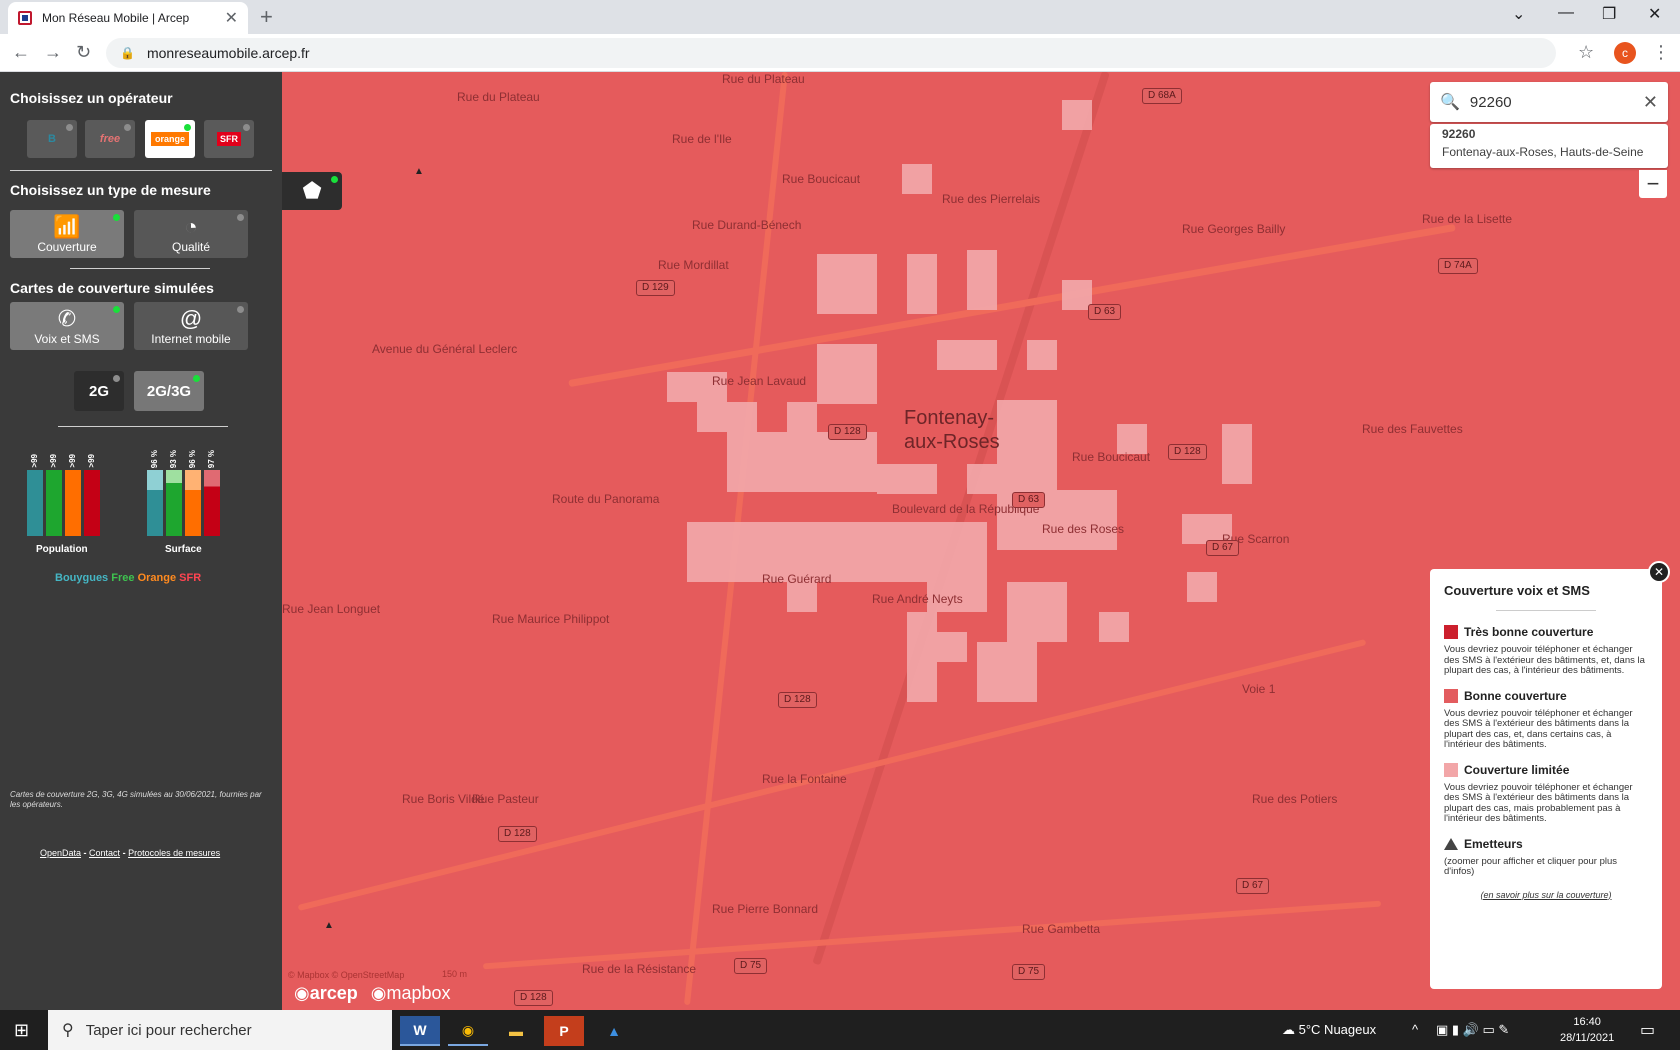  What do you see at coordinates (155, 493) in the screenshot?
I see `surface-bar-bouygues: 96 %` at bounding box center [155, 493].